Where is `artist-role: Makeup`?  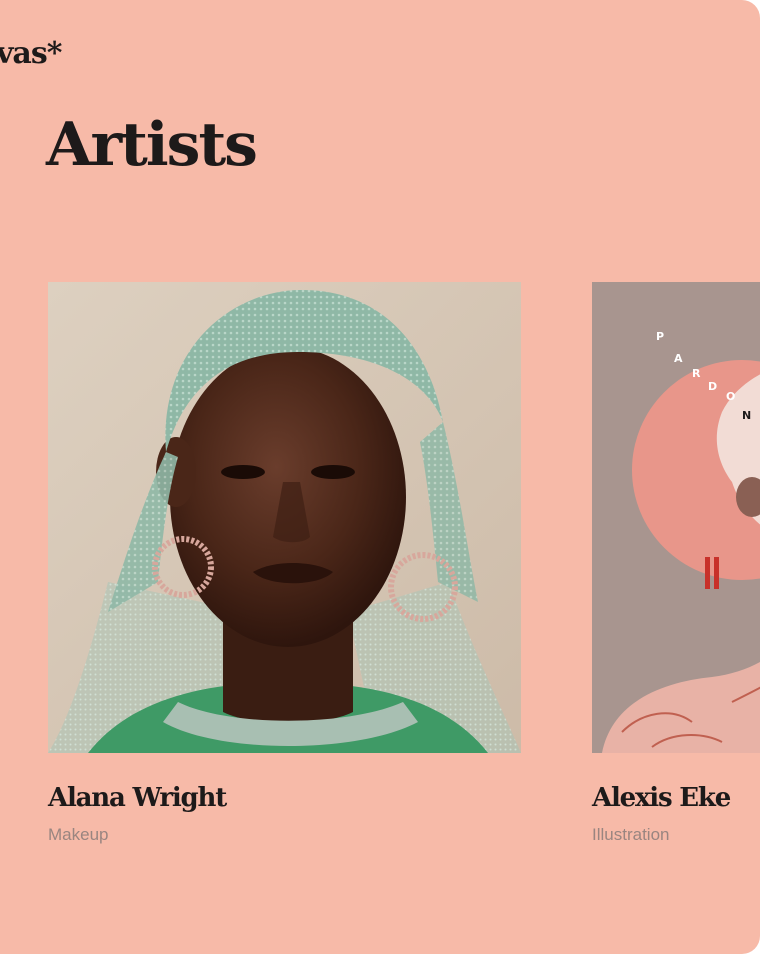
artist-role: Makeup is located at coordinates (78, 834).